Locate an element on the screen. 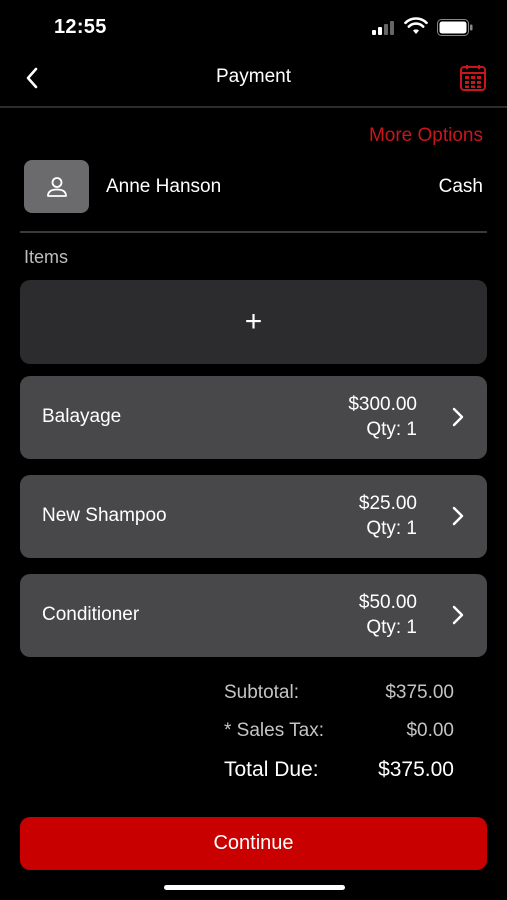 Image resolution: width=507 pixels, height=900 pixels. navigation-bar: Payment is located at coordinates (253, 82).